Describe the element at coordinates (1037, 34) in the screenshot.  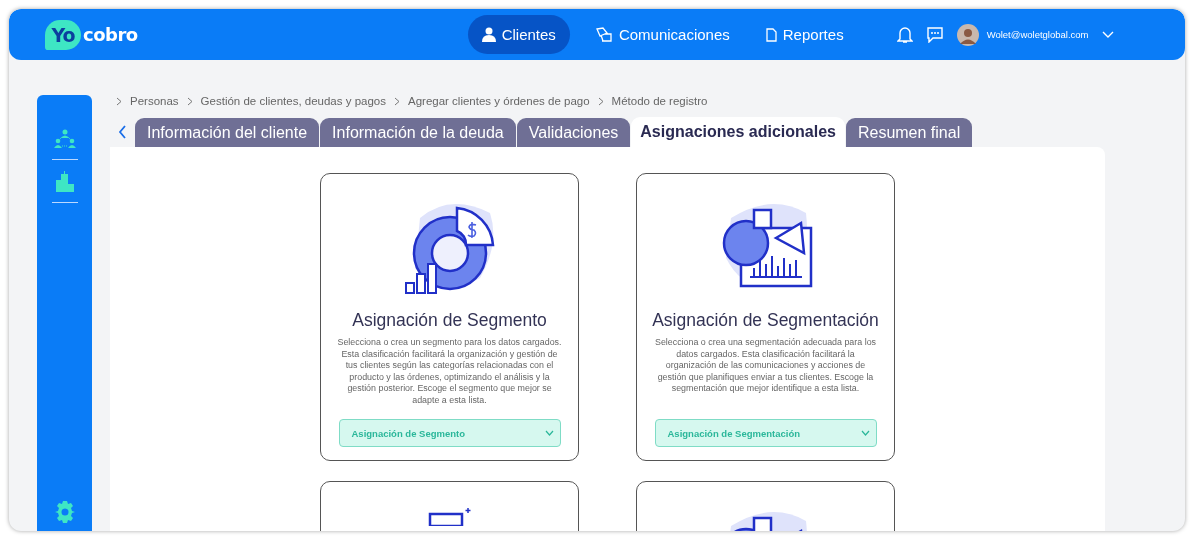
I see `user-email: Wolet@woletglobal.com` at that location.